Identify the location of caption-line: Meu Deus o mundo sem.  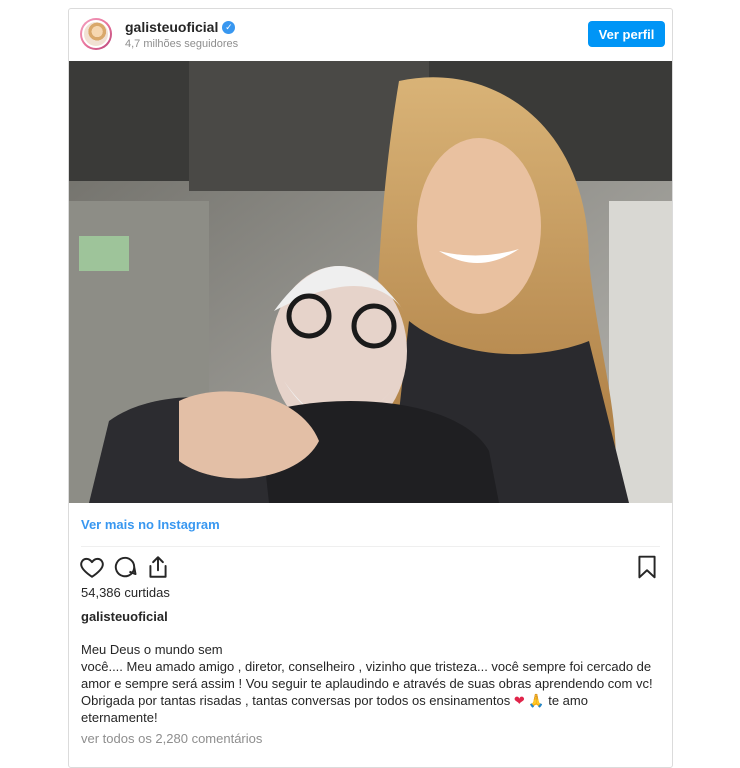
(152, 649).